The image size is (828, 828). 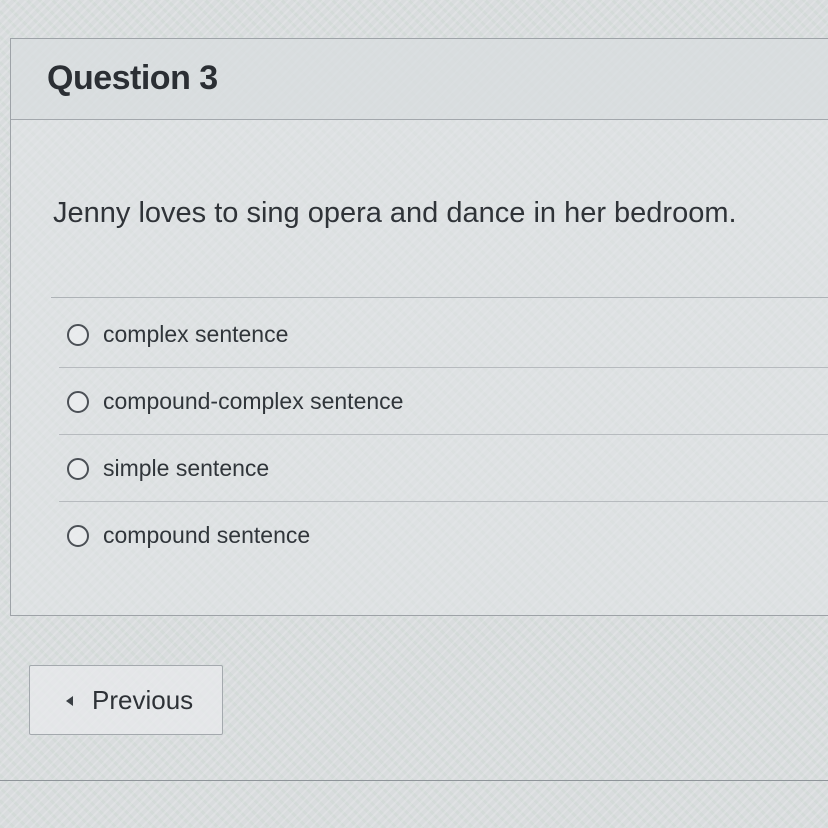 I want to click on answer-option-compound-complex: compound-complex sentence, so click(x=443, y=401).